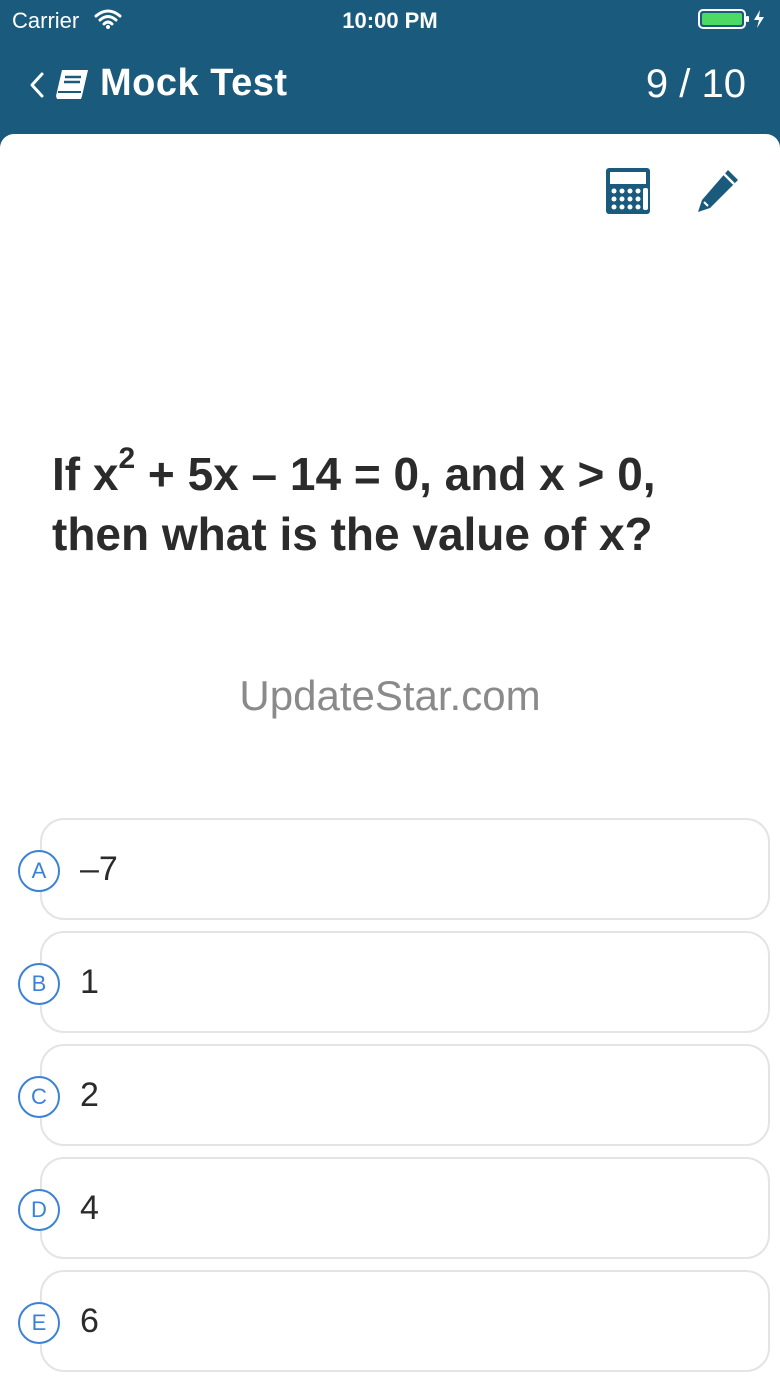 The image size is (780, 1387). I want to click on option-value: 4, so click(89, 1208).